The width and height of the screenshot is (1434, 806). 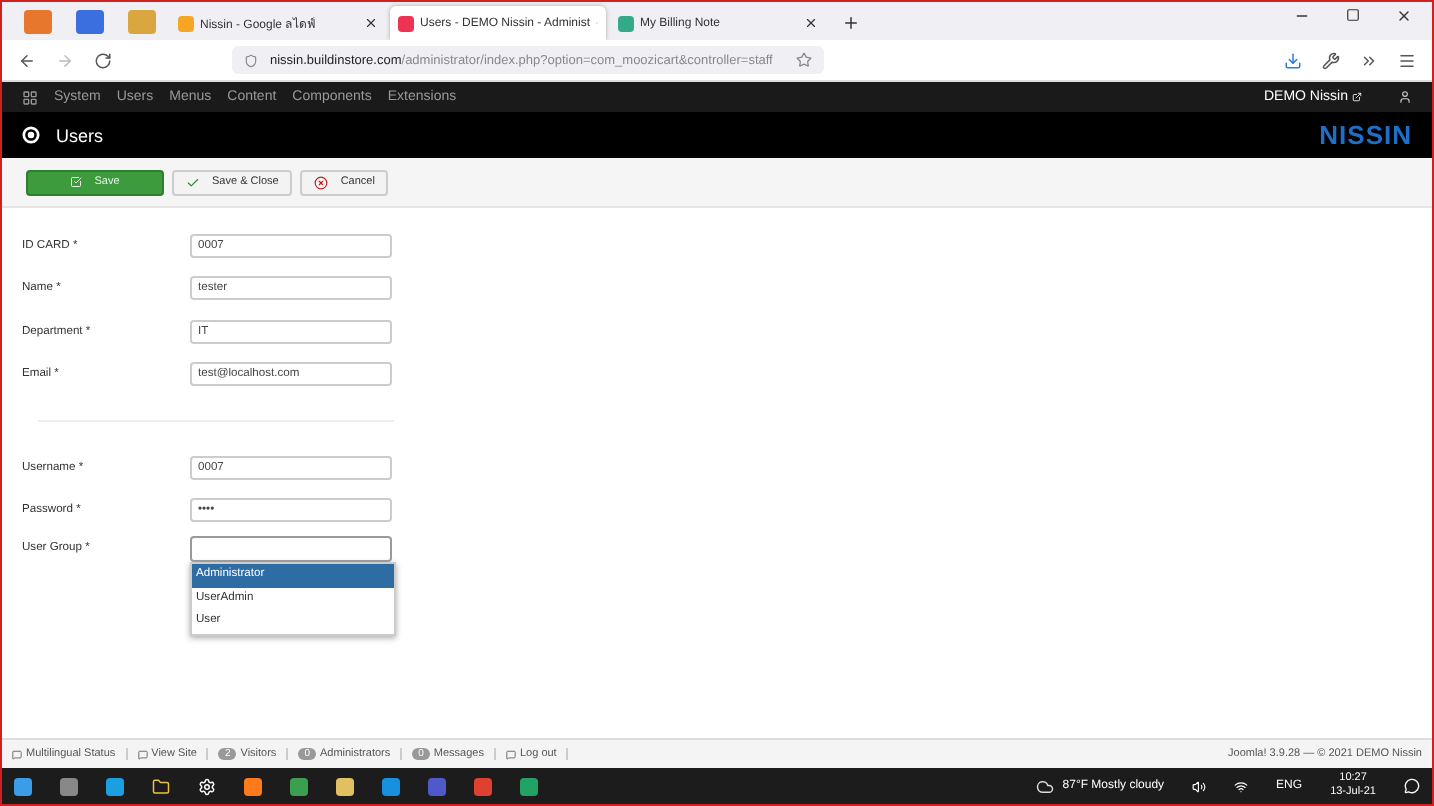 I want to click on notification-icon, so click(x=1412, y=786).